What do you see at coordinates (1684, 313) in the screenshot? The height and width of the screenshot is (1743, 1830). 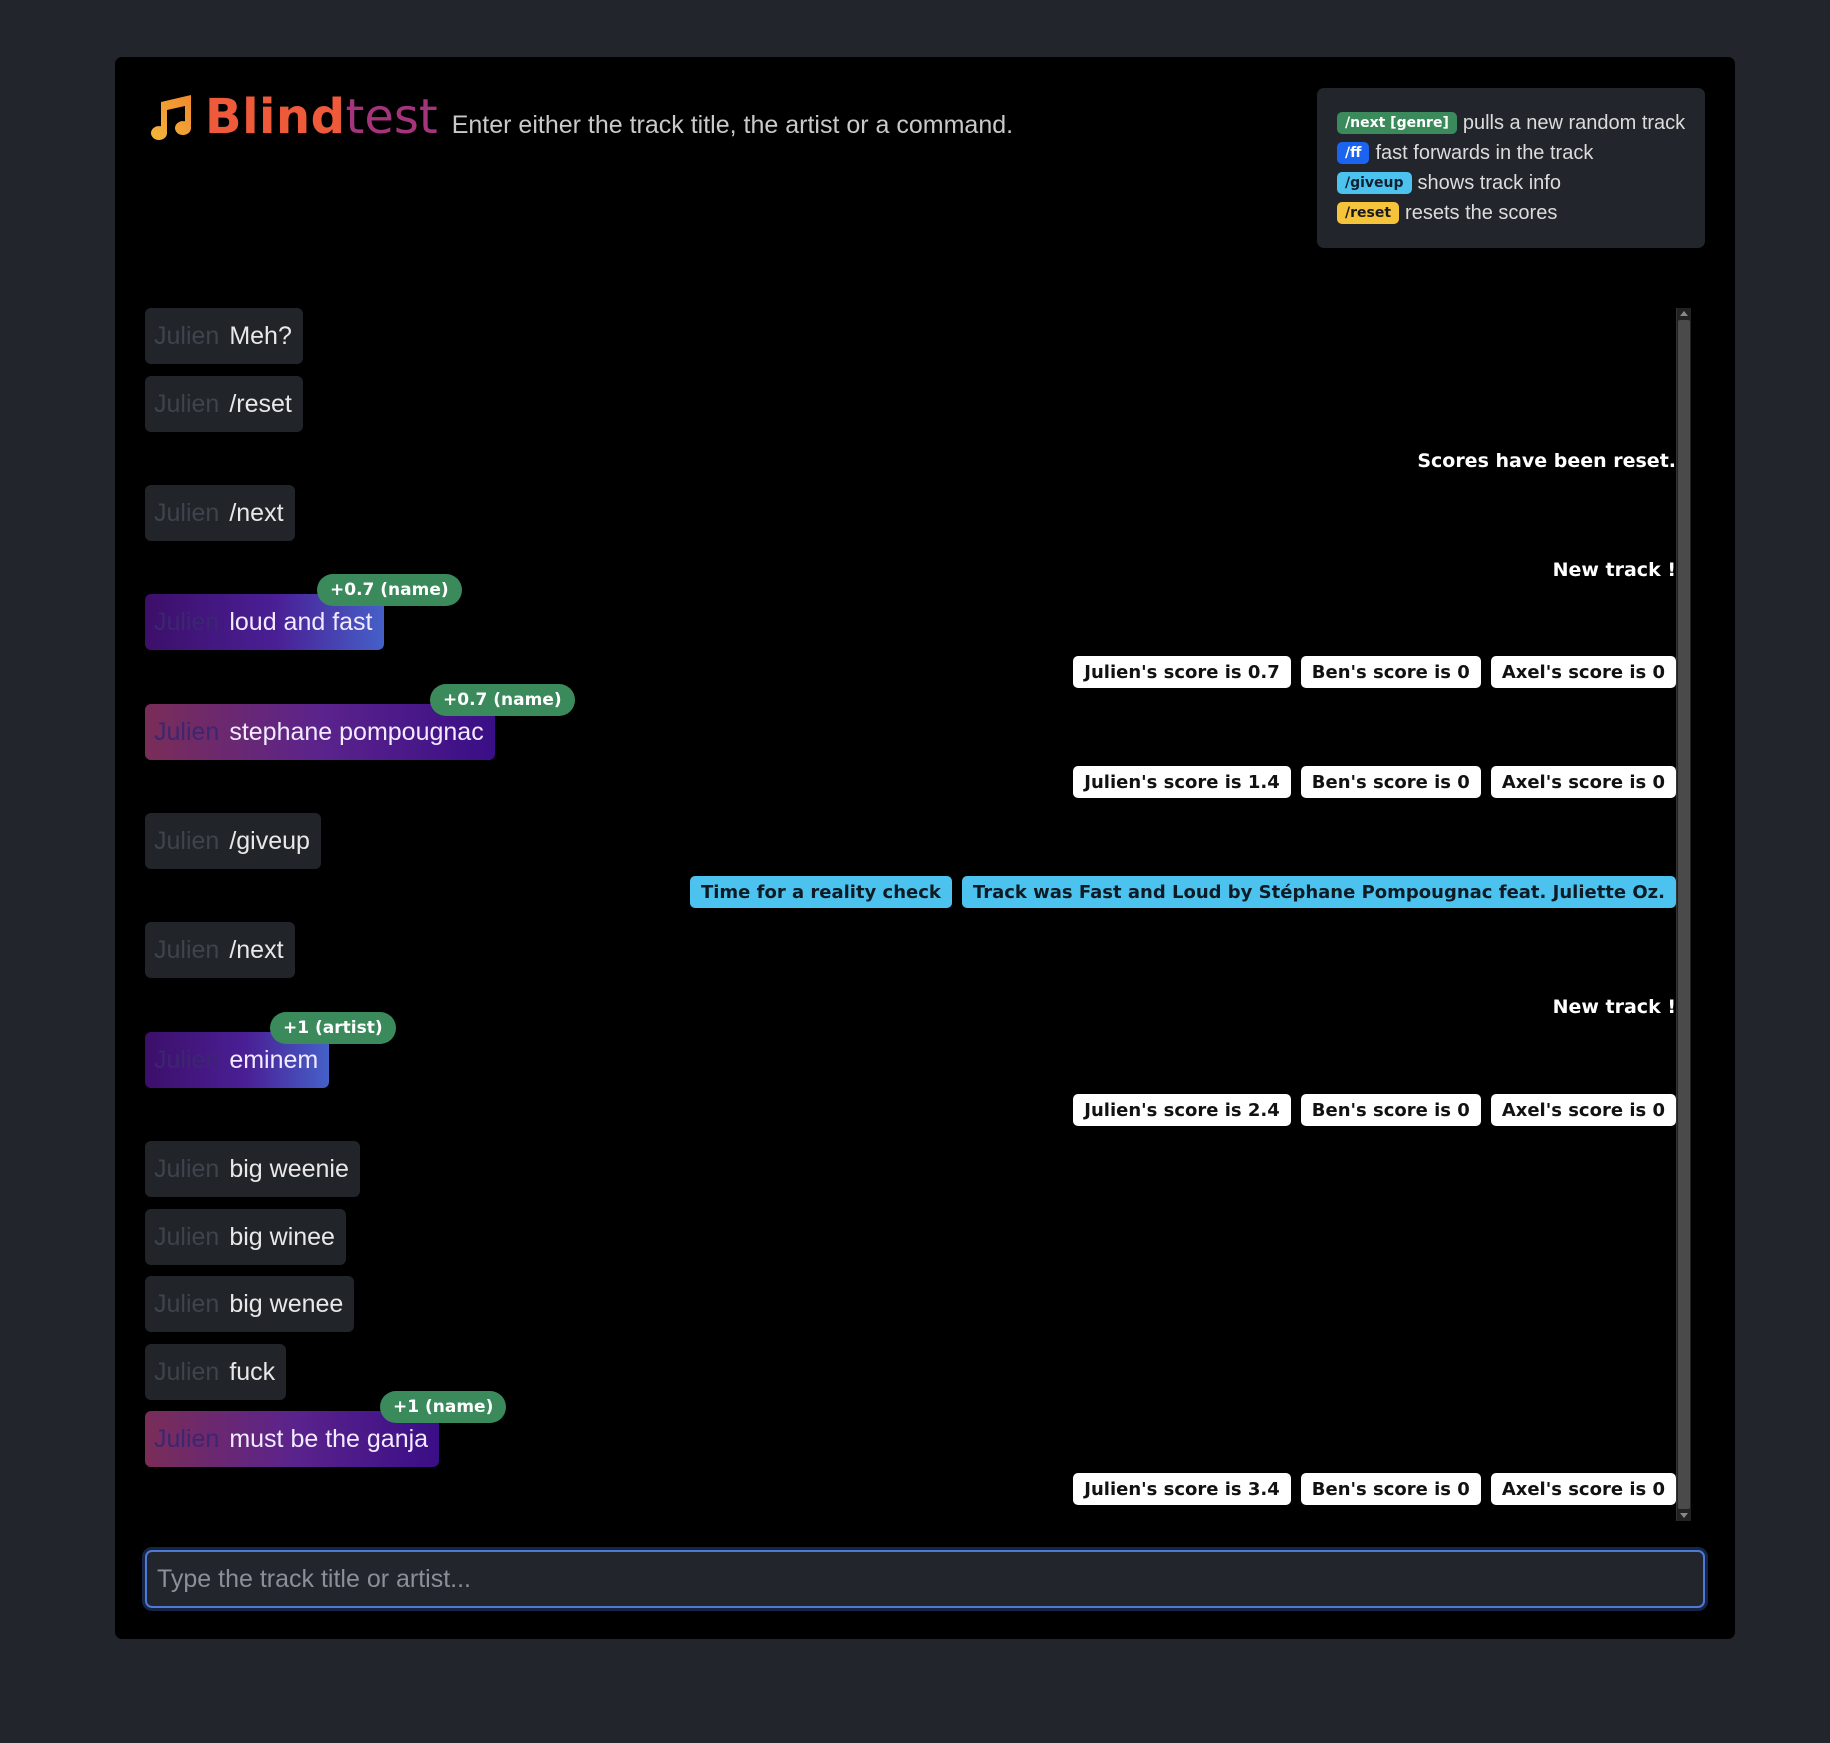 I see `scroll-up-arrow-icon` at bounding box center [1684, 313].